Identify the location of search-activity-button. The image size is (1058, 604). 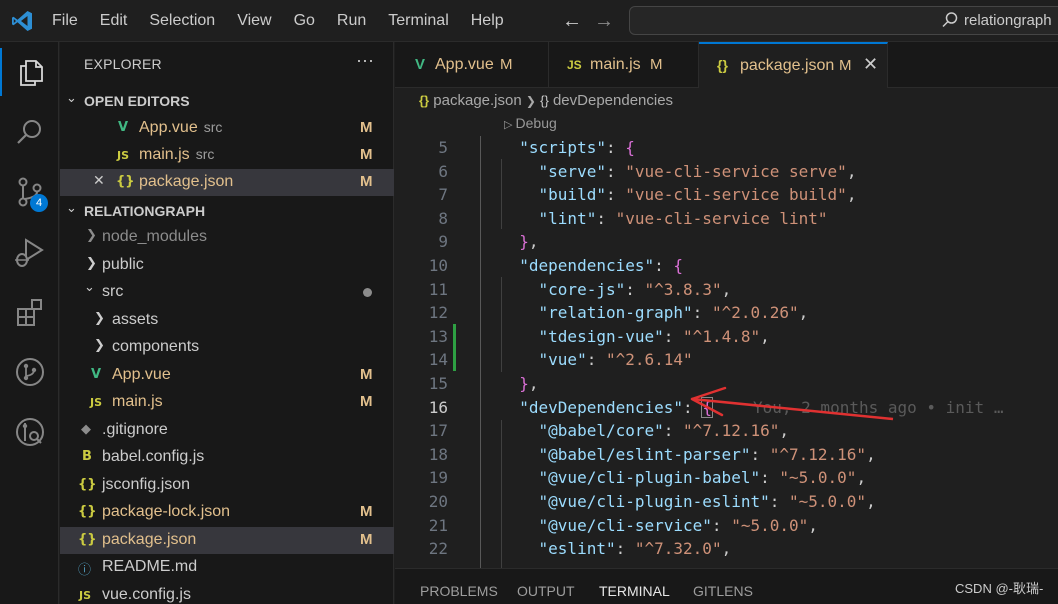
(29, 132).